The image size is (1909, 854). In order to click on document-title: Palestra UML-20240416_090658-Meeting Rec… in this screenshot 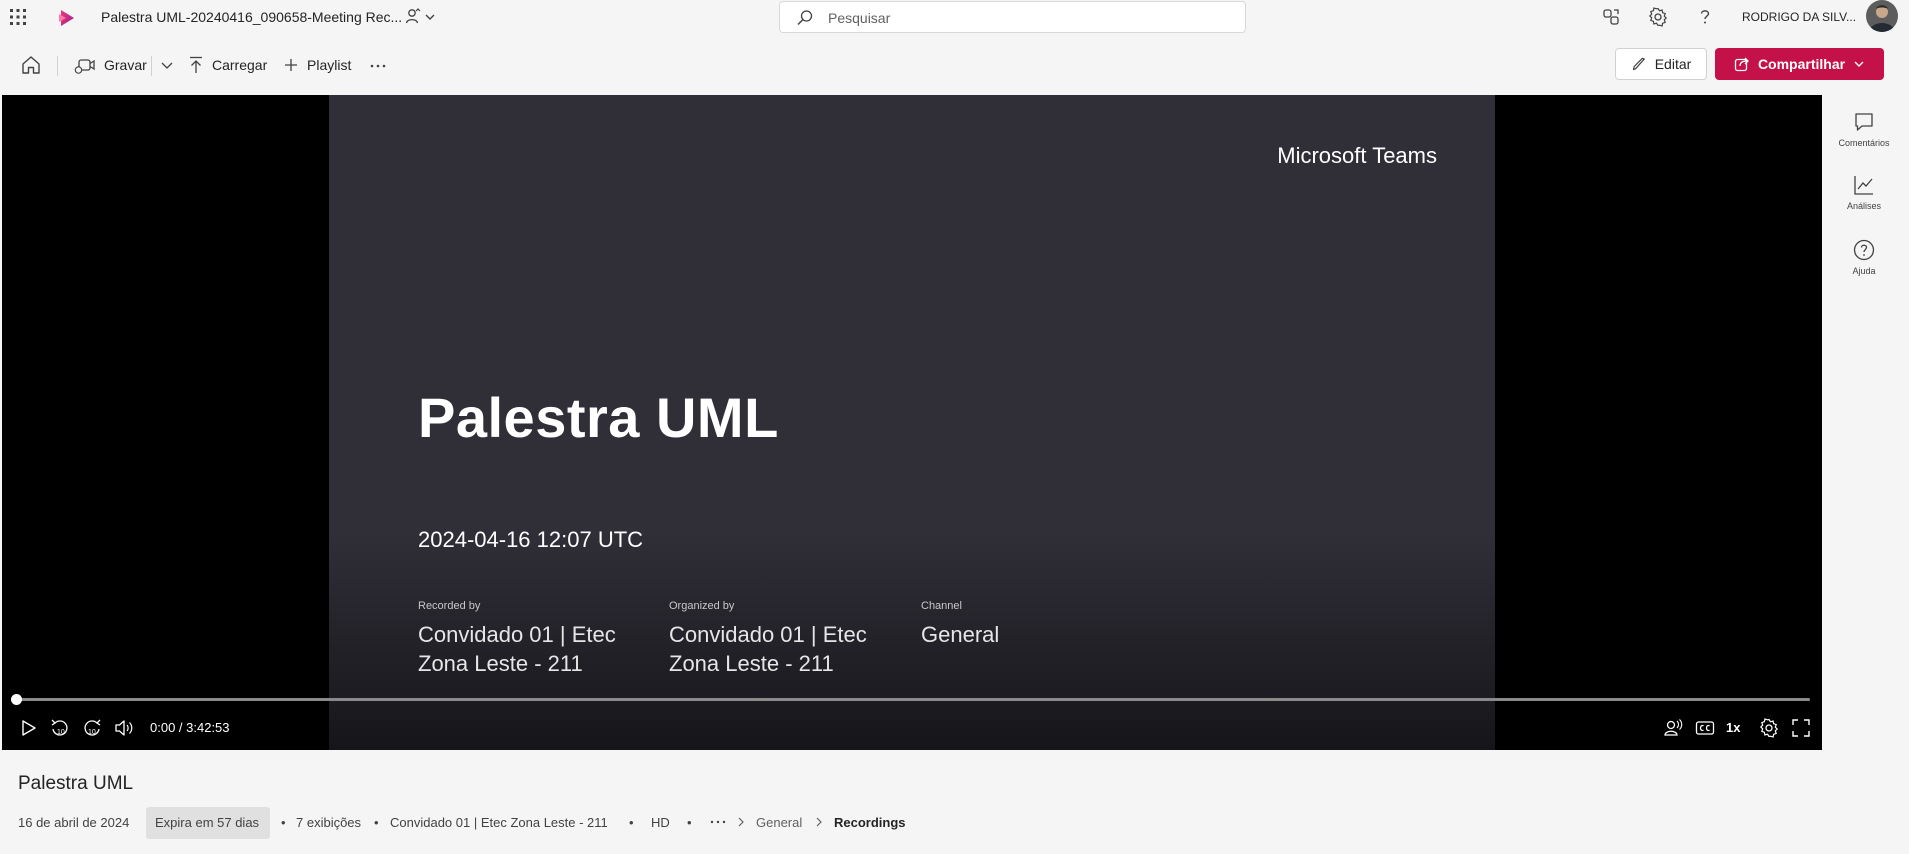, I will do `click(251, 17)`.